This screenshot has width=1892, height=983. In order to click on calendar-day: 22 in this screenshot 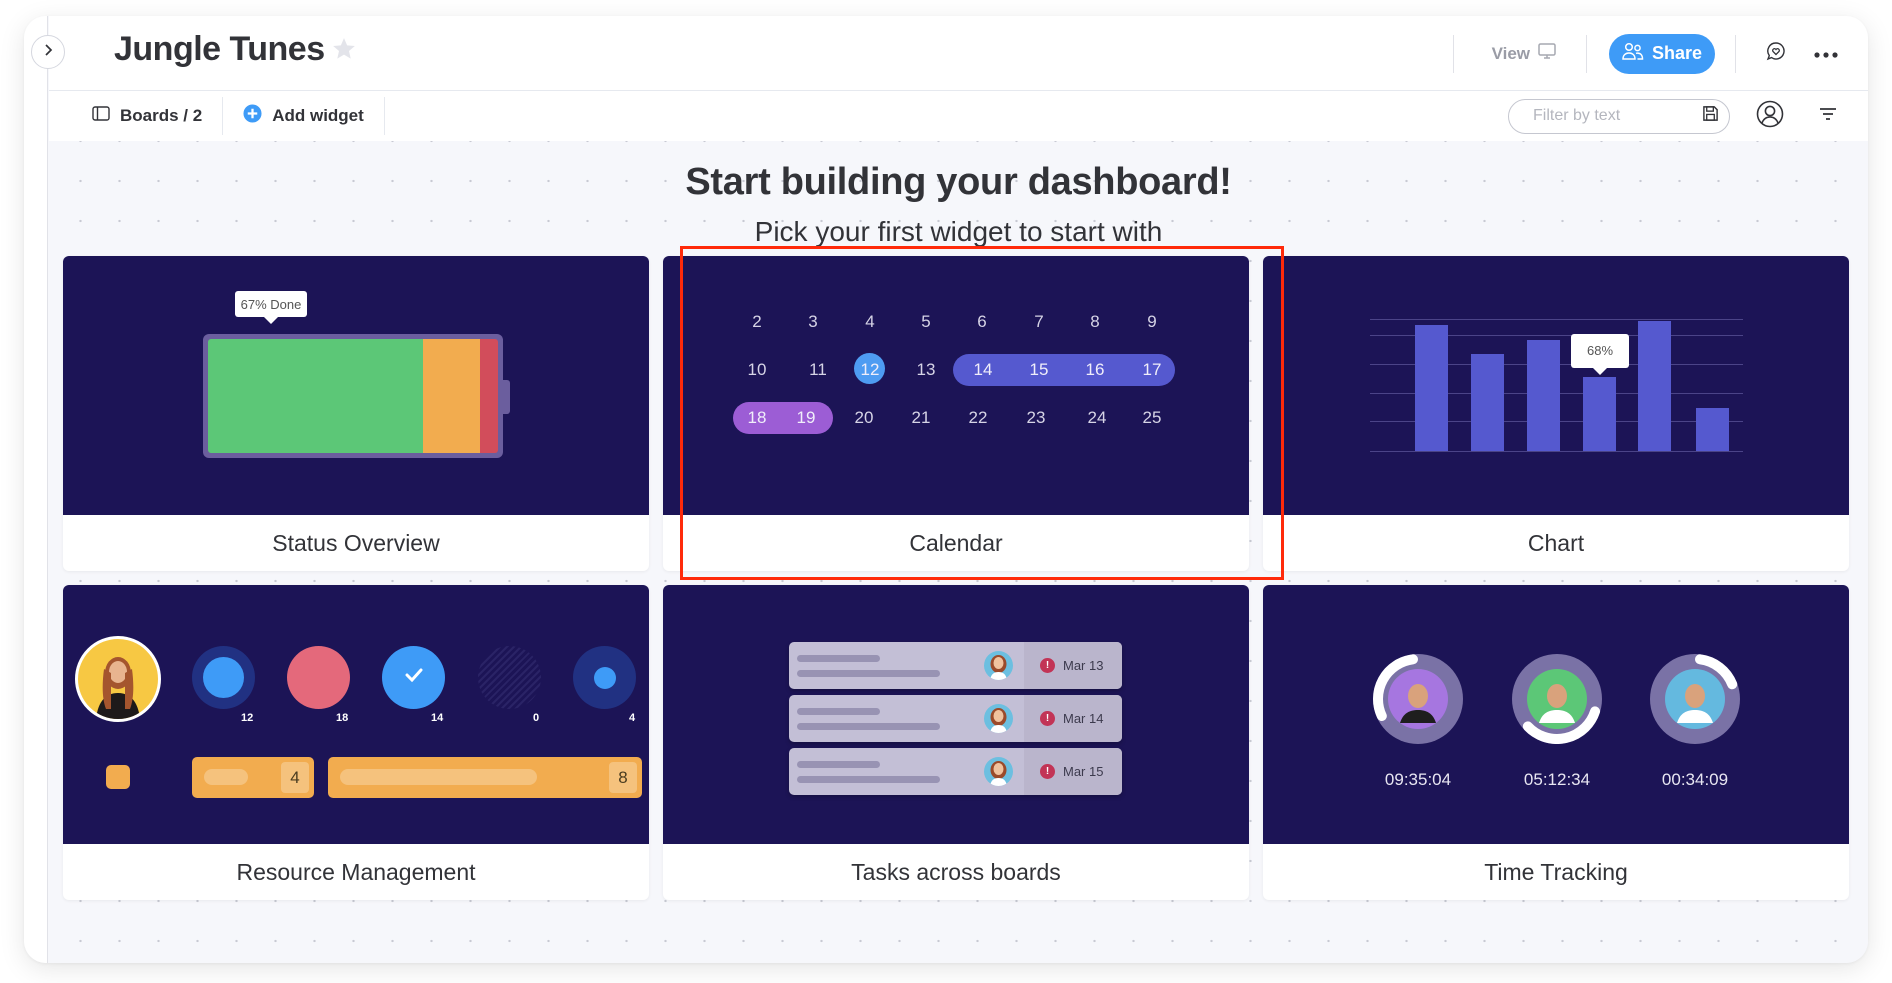, I will do `click(978, 417)`.